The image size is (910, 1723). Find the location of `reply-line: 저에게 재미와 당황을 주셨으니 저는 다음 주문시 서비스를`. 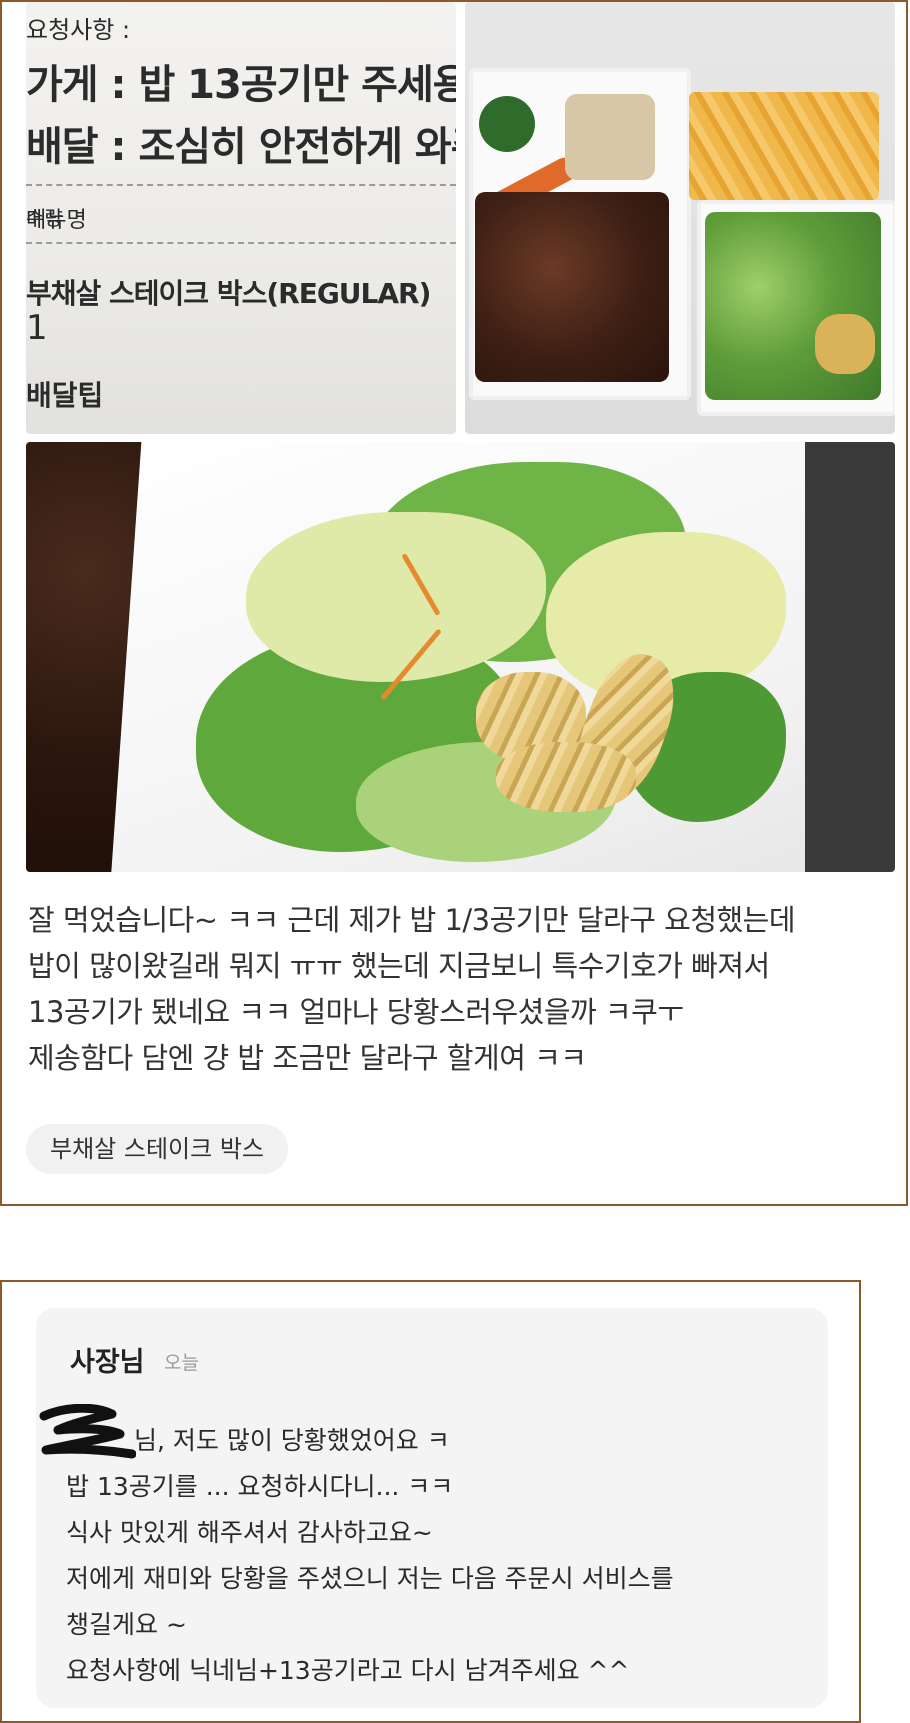

reply-line: 저에게 재미와 당황을 주셨으니 저는 다음 주문시 서비스를 is located at coordinates (370, 1578).